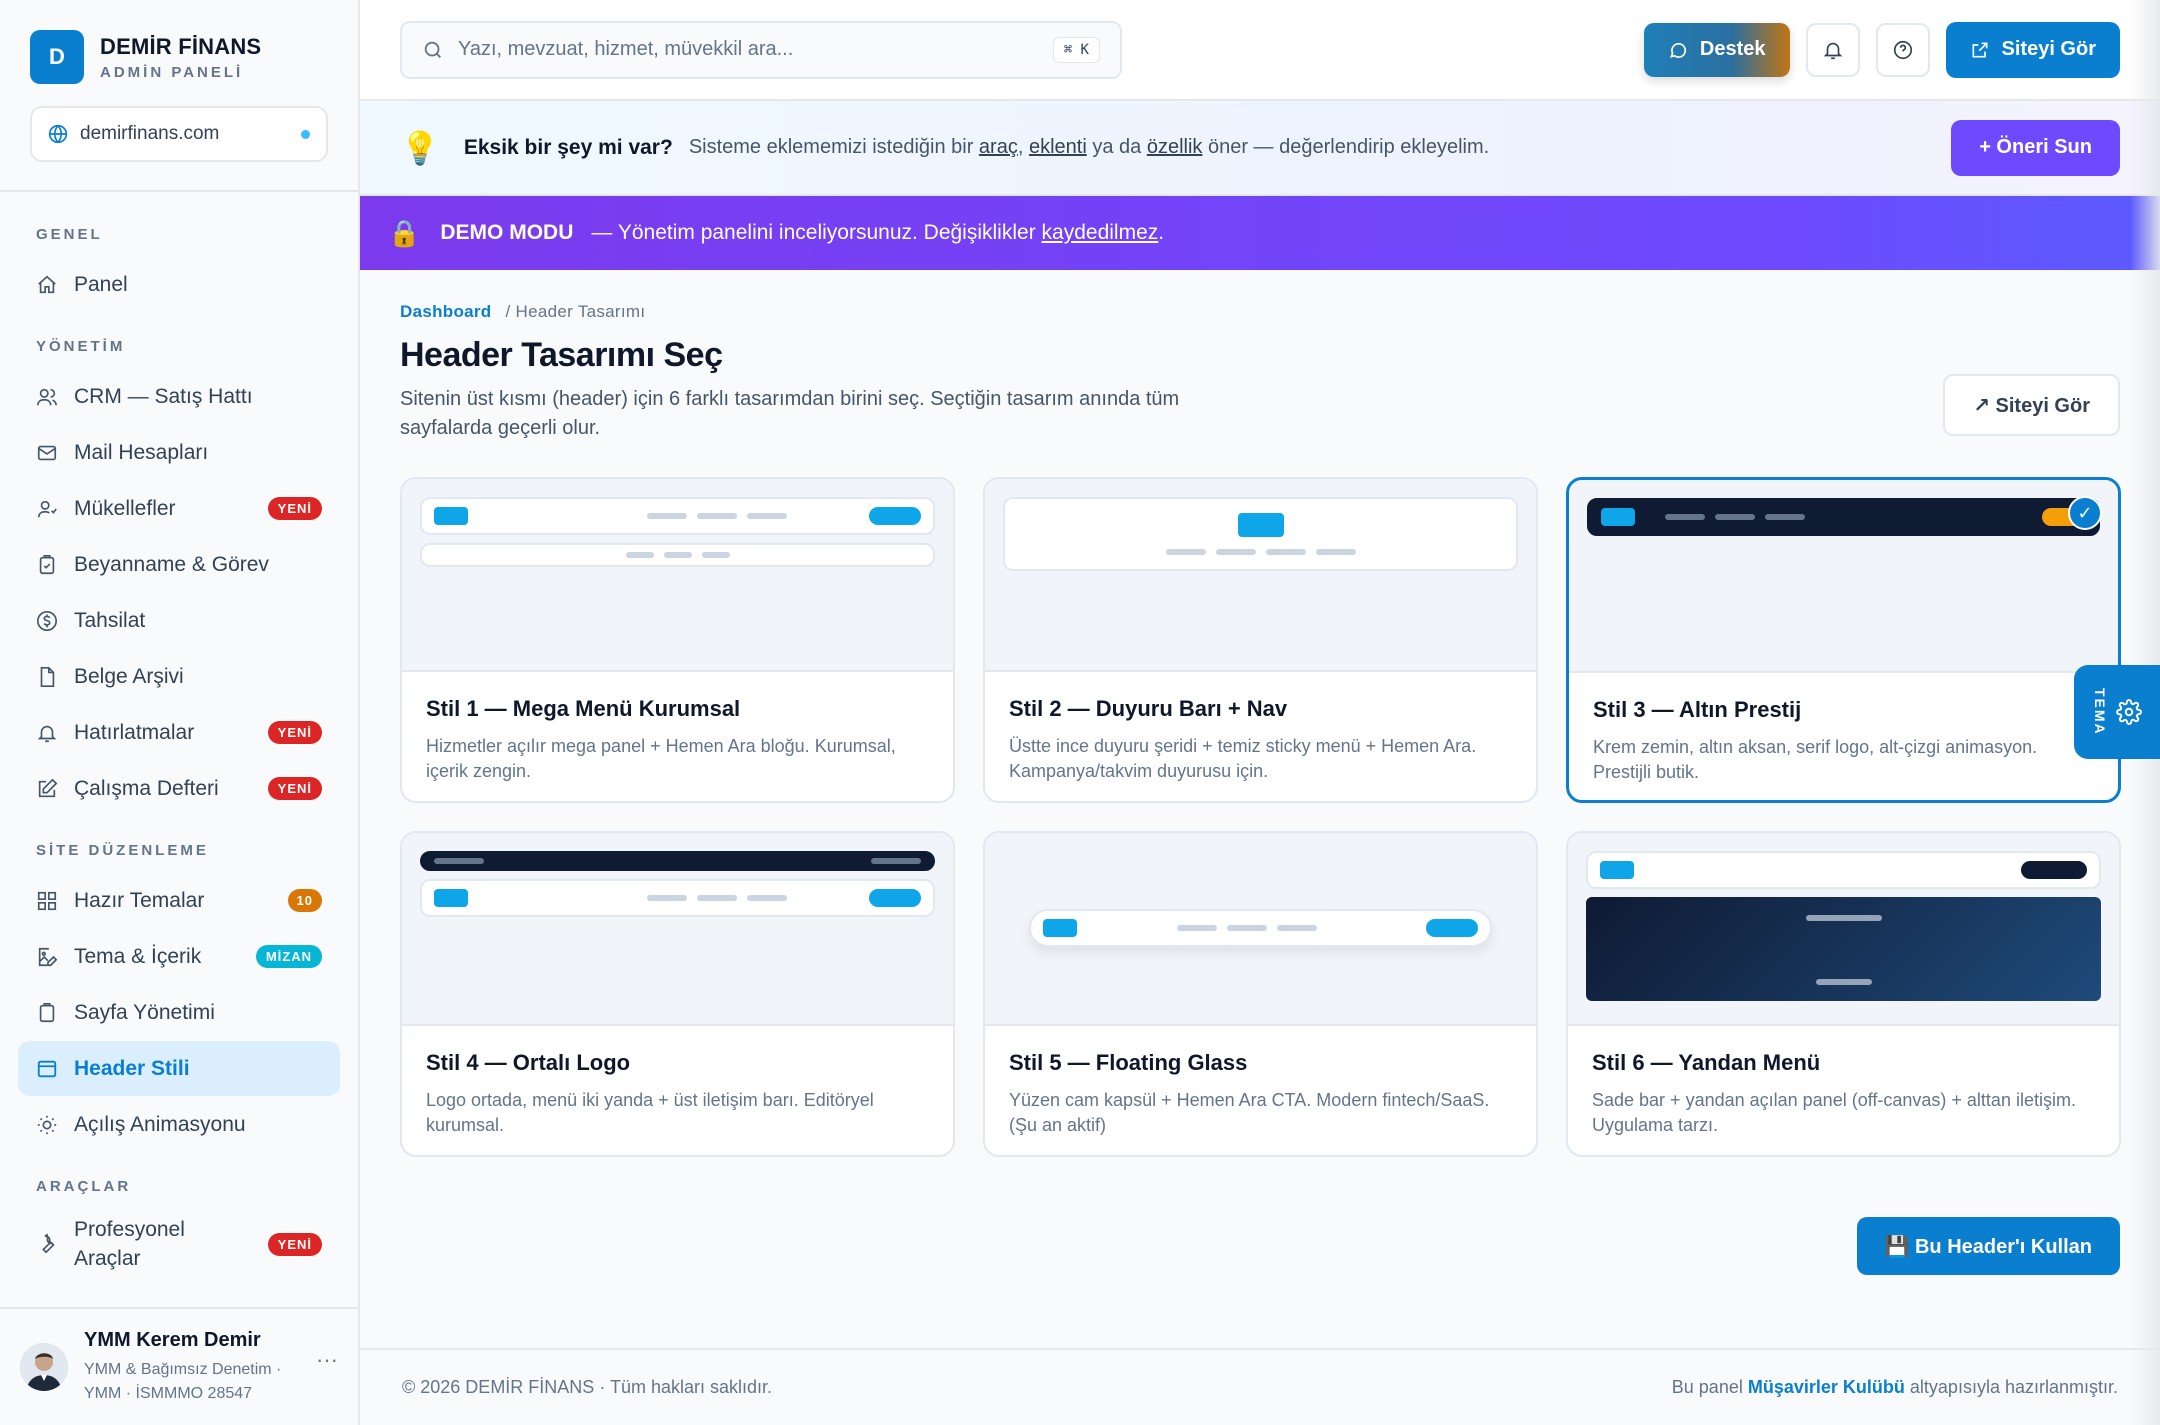 This screenshot has width=2160, height=1425. I want to click on sidebar-item-tahsilat: Tahsilat, so click(179, 620).